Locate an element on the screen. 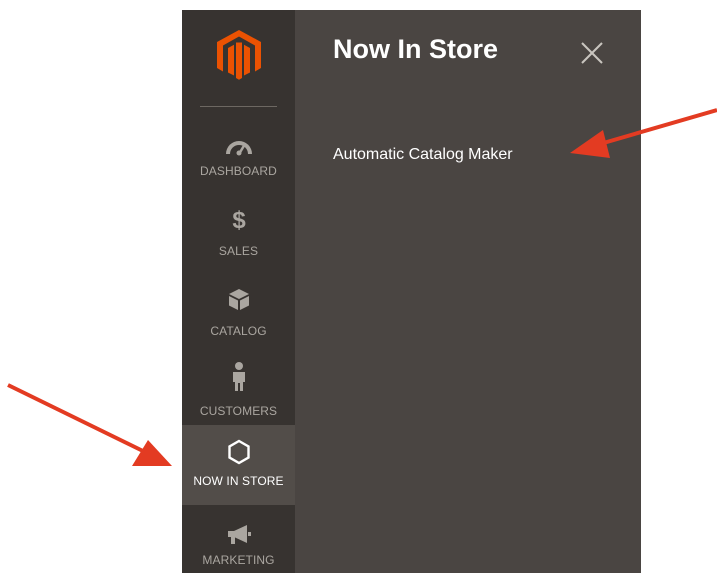 The width and height of the screenshot is (717, 573). sidebar-item-dashboard: DASHBOARD is located at coordinates (238, 160).